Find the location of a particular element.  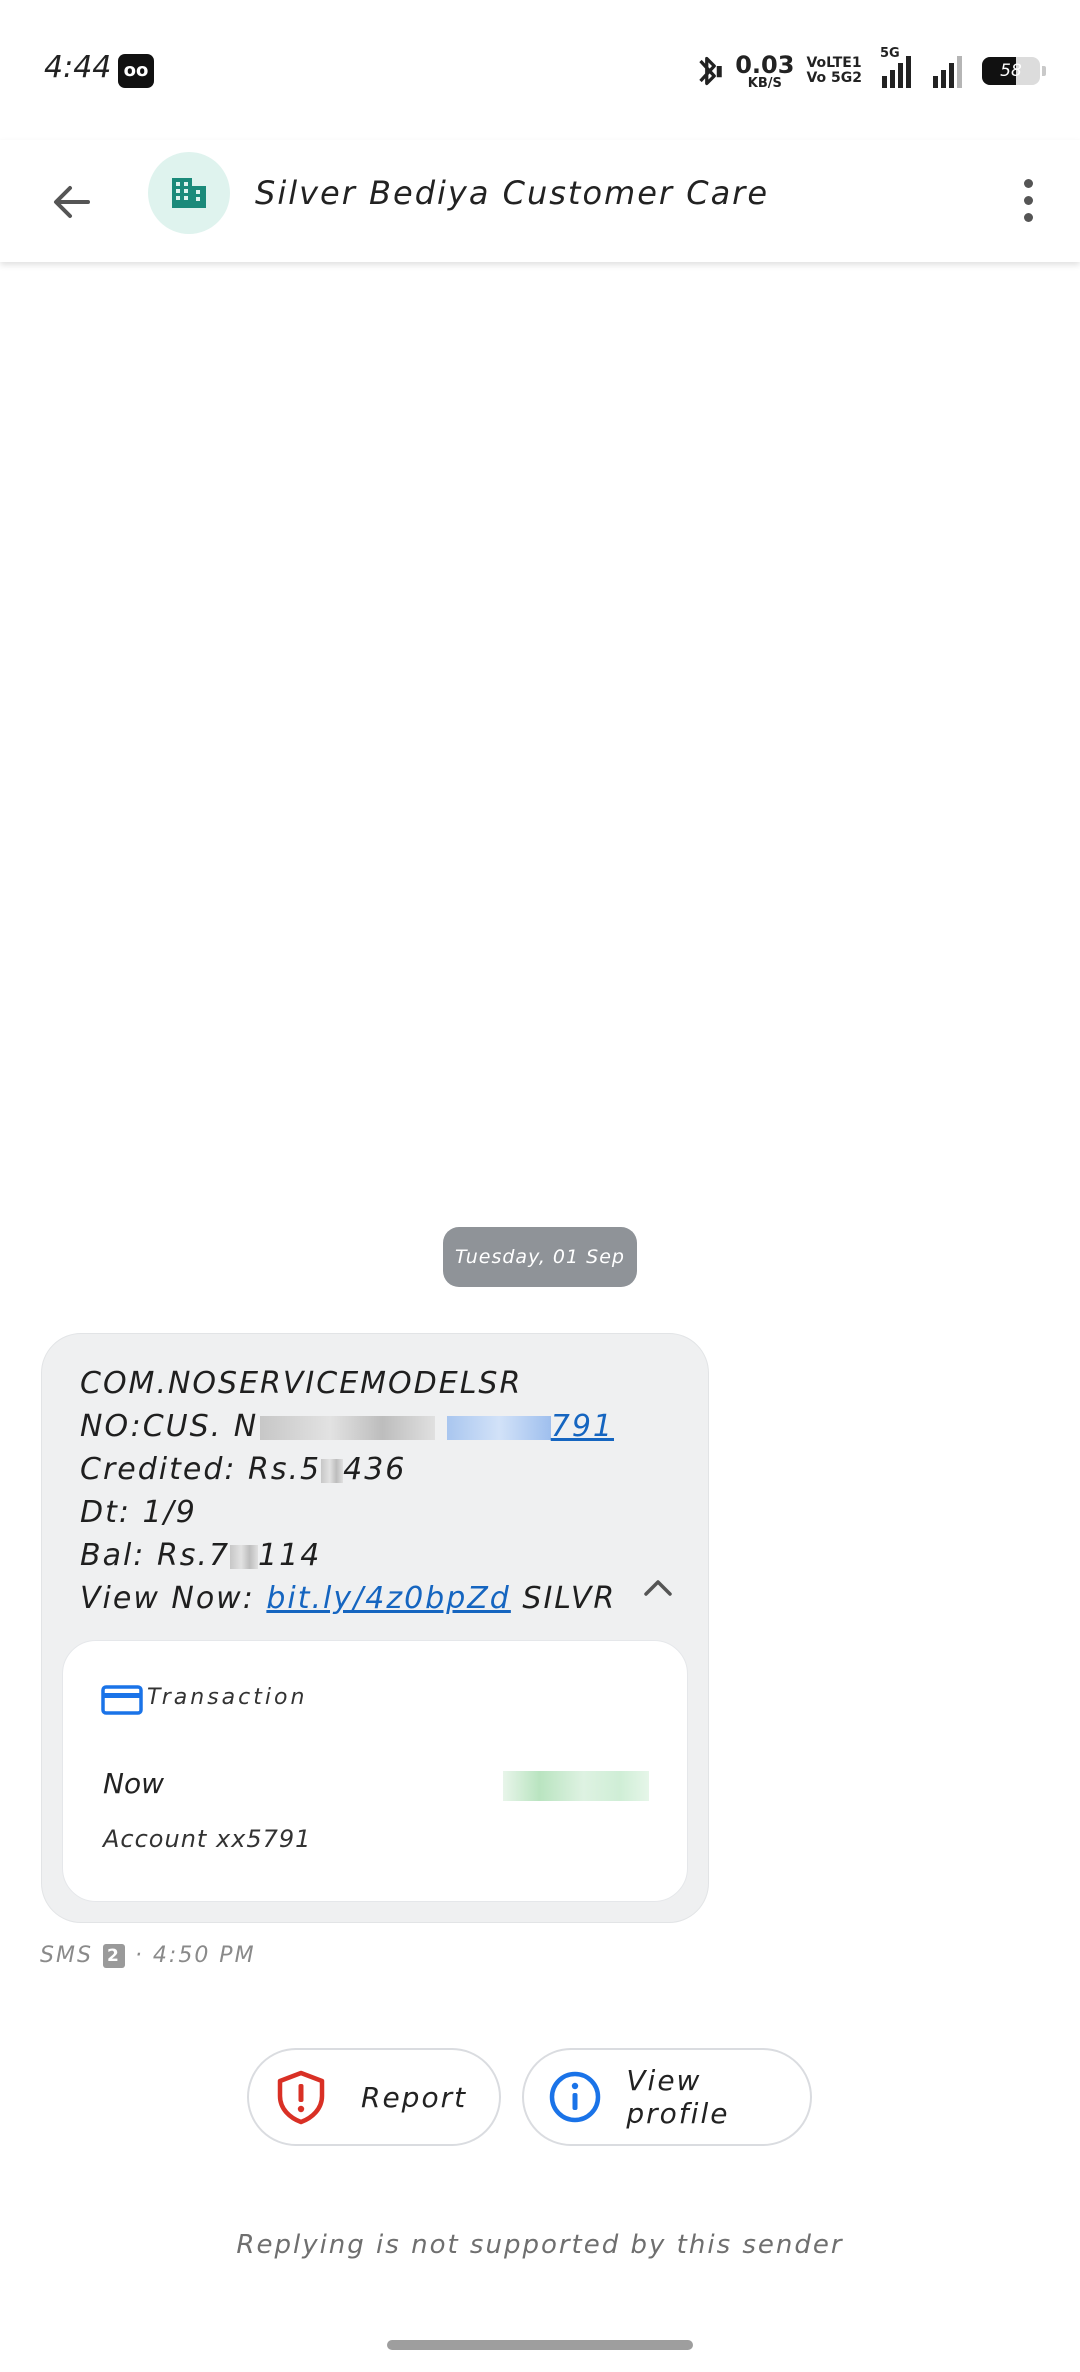

volte-indicator: VoLTE1 Vo 5G2 is located at coordinates (834, 70).